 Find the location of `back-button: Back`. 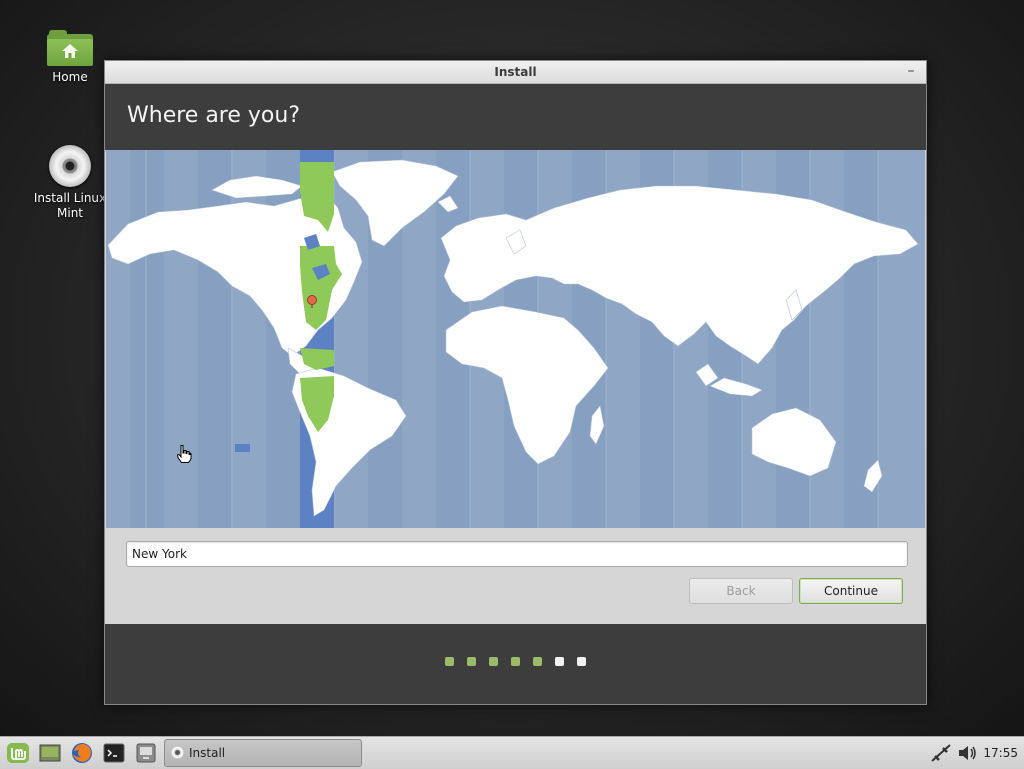

back-button: Back is located at coordinates (741, 591).